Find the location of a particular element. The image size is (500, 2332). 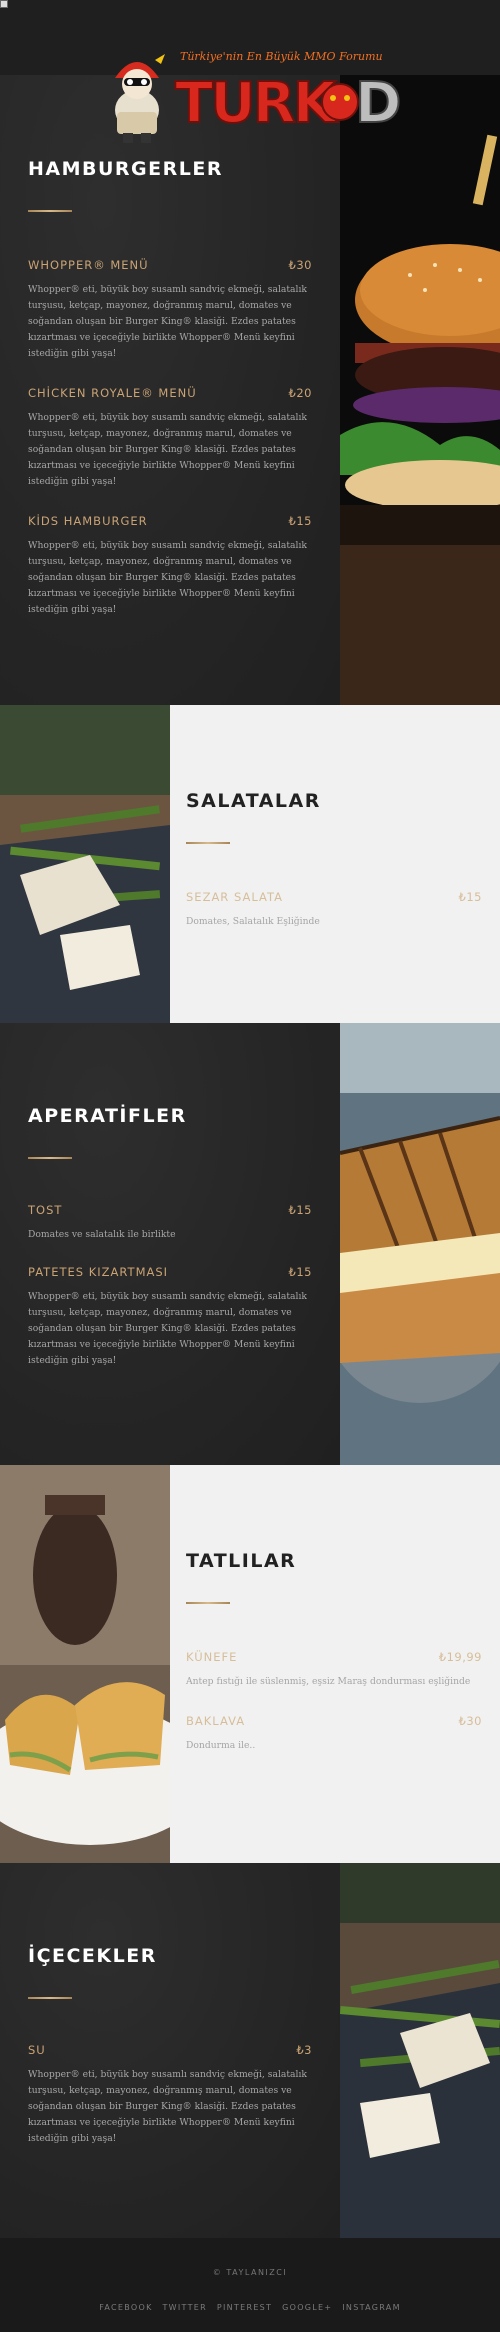

item-description: Domates, Salatalık Eşliğinde is located at coordinates (253, 921).